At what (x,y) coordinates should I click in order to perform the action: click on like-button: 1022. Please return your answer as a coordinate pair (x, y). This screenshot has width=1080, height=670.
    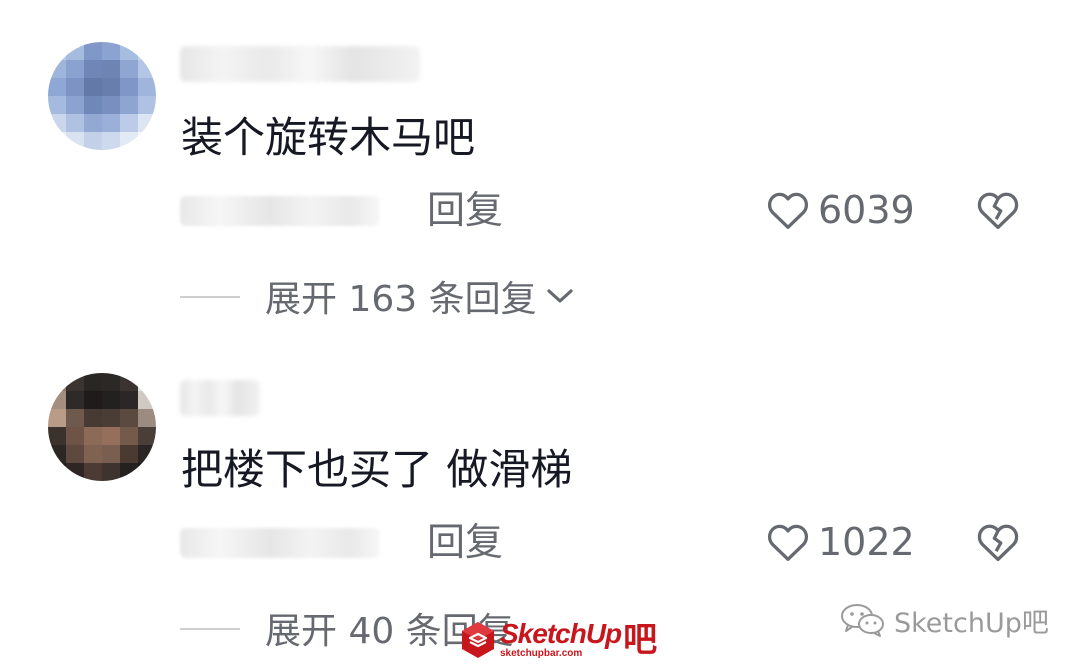
    Looking at the image, I should click on (840, 542).